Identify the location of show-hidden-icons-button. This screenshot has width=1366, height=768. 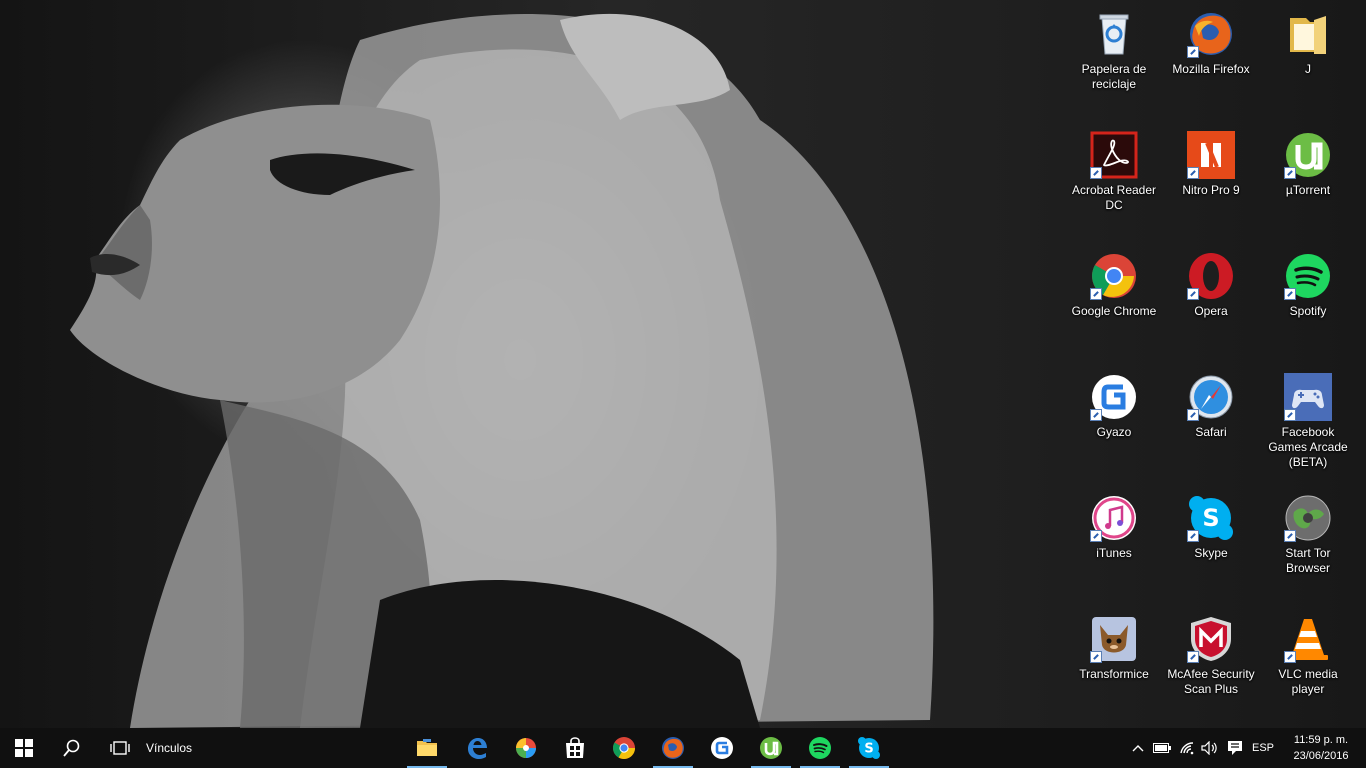
(1138, 748).